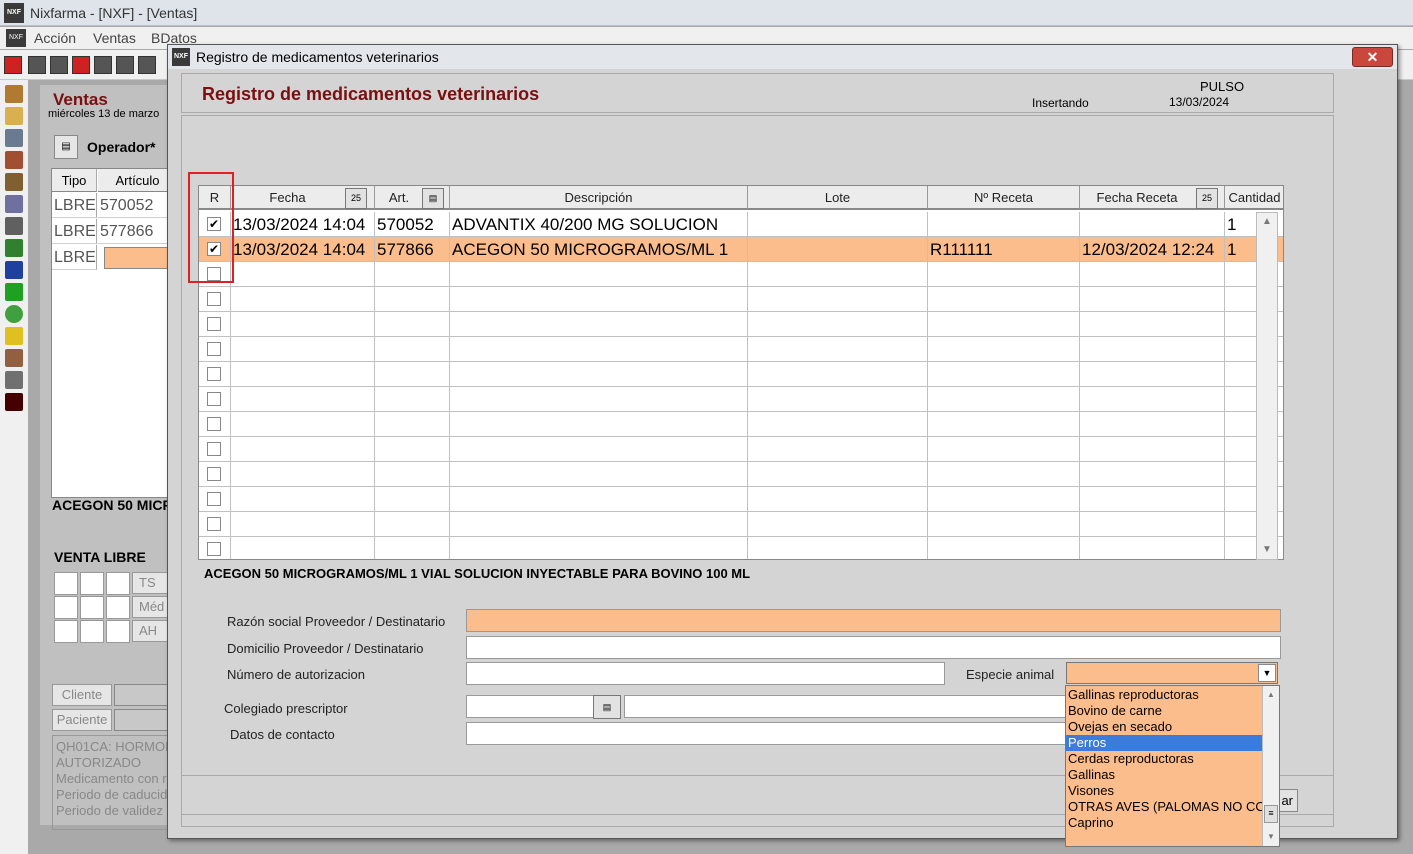 The height and width of the screenshot is (854, 1413). Describe the element at coordinates (55, 38) in the screenshot. I see `menu-accion: Acción` at that location.